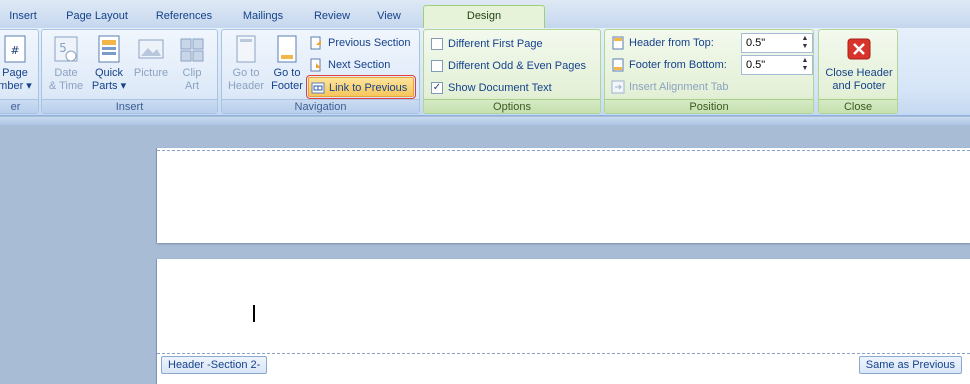 This screenshot has width=970, height=384. I want to click on header-from-top-label: Header from Top:, so click(671, 43).